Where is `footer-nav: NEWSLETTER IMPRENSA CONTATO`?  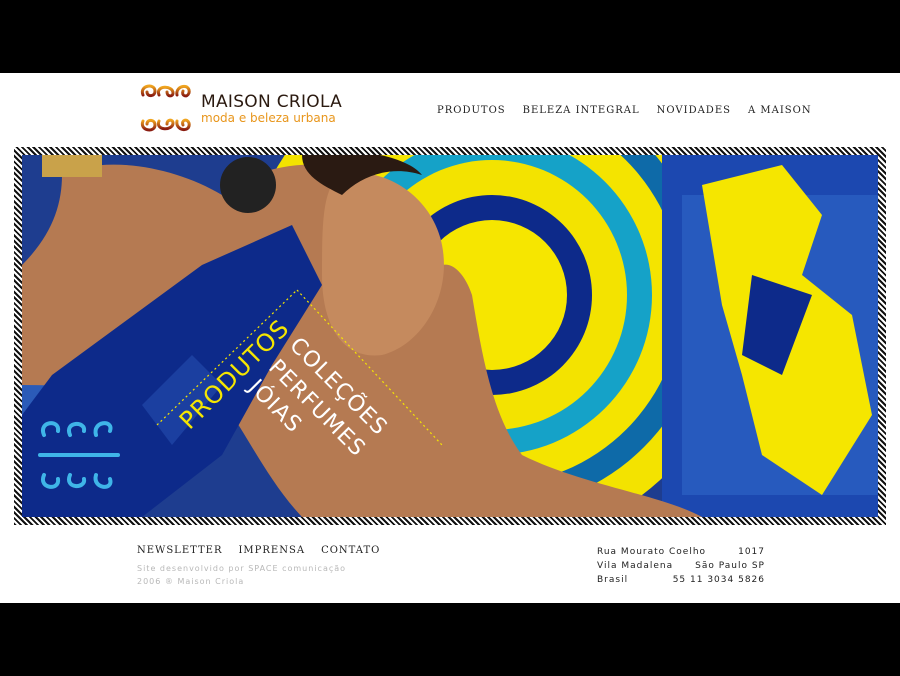 footer-nav: NEWSLETTER IMPRENSA CONTATO is located at coordinates (258, 550).